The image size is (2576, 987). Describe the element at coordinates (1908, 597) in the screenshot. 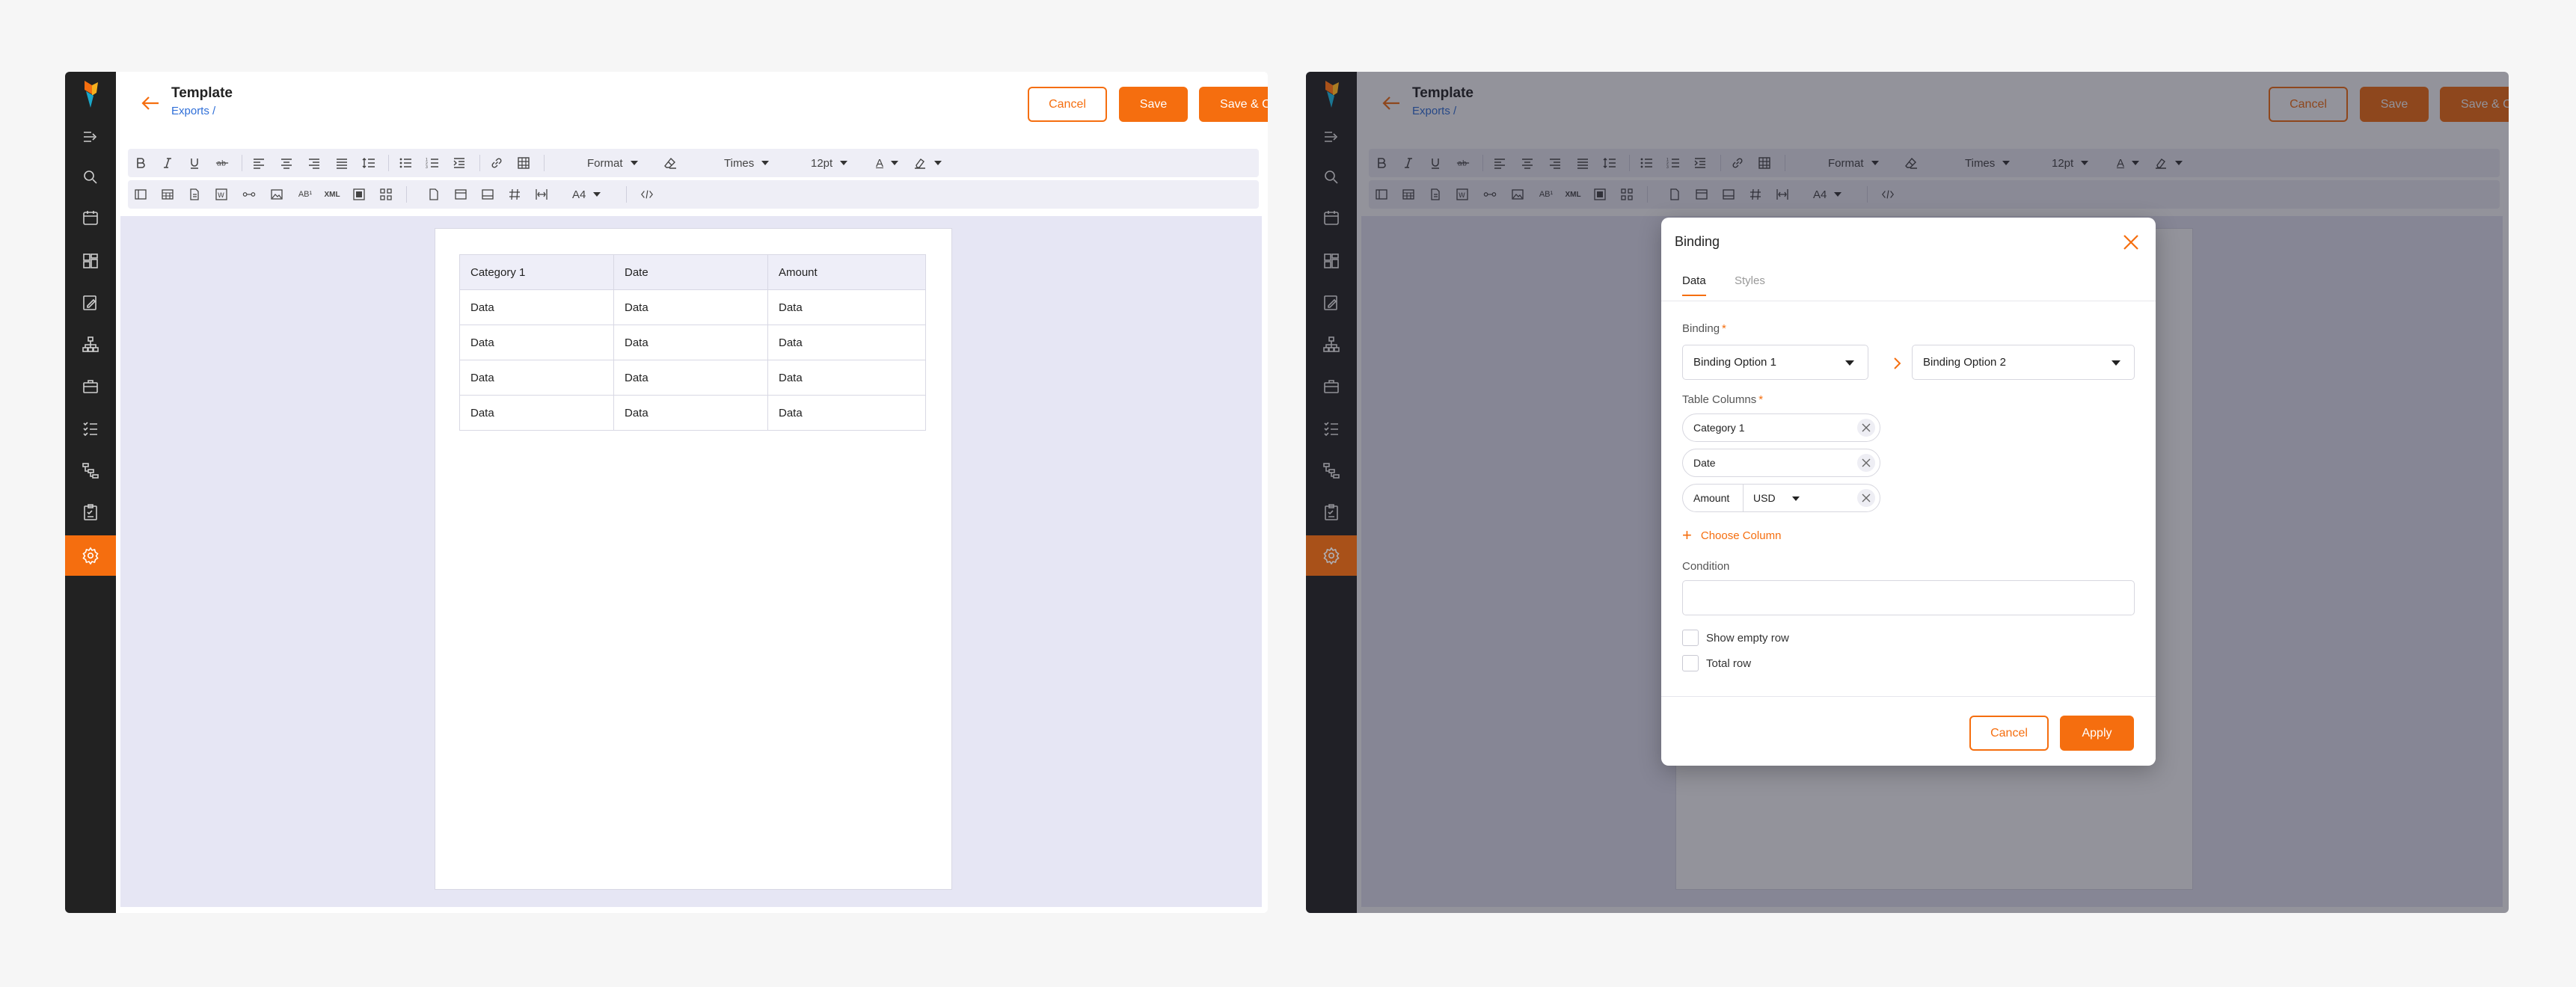

I see `condition-input` at that location.